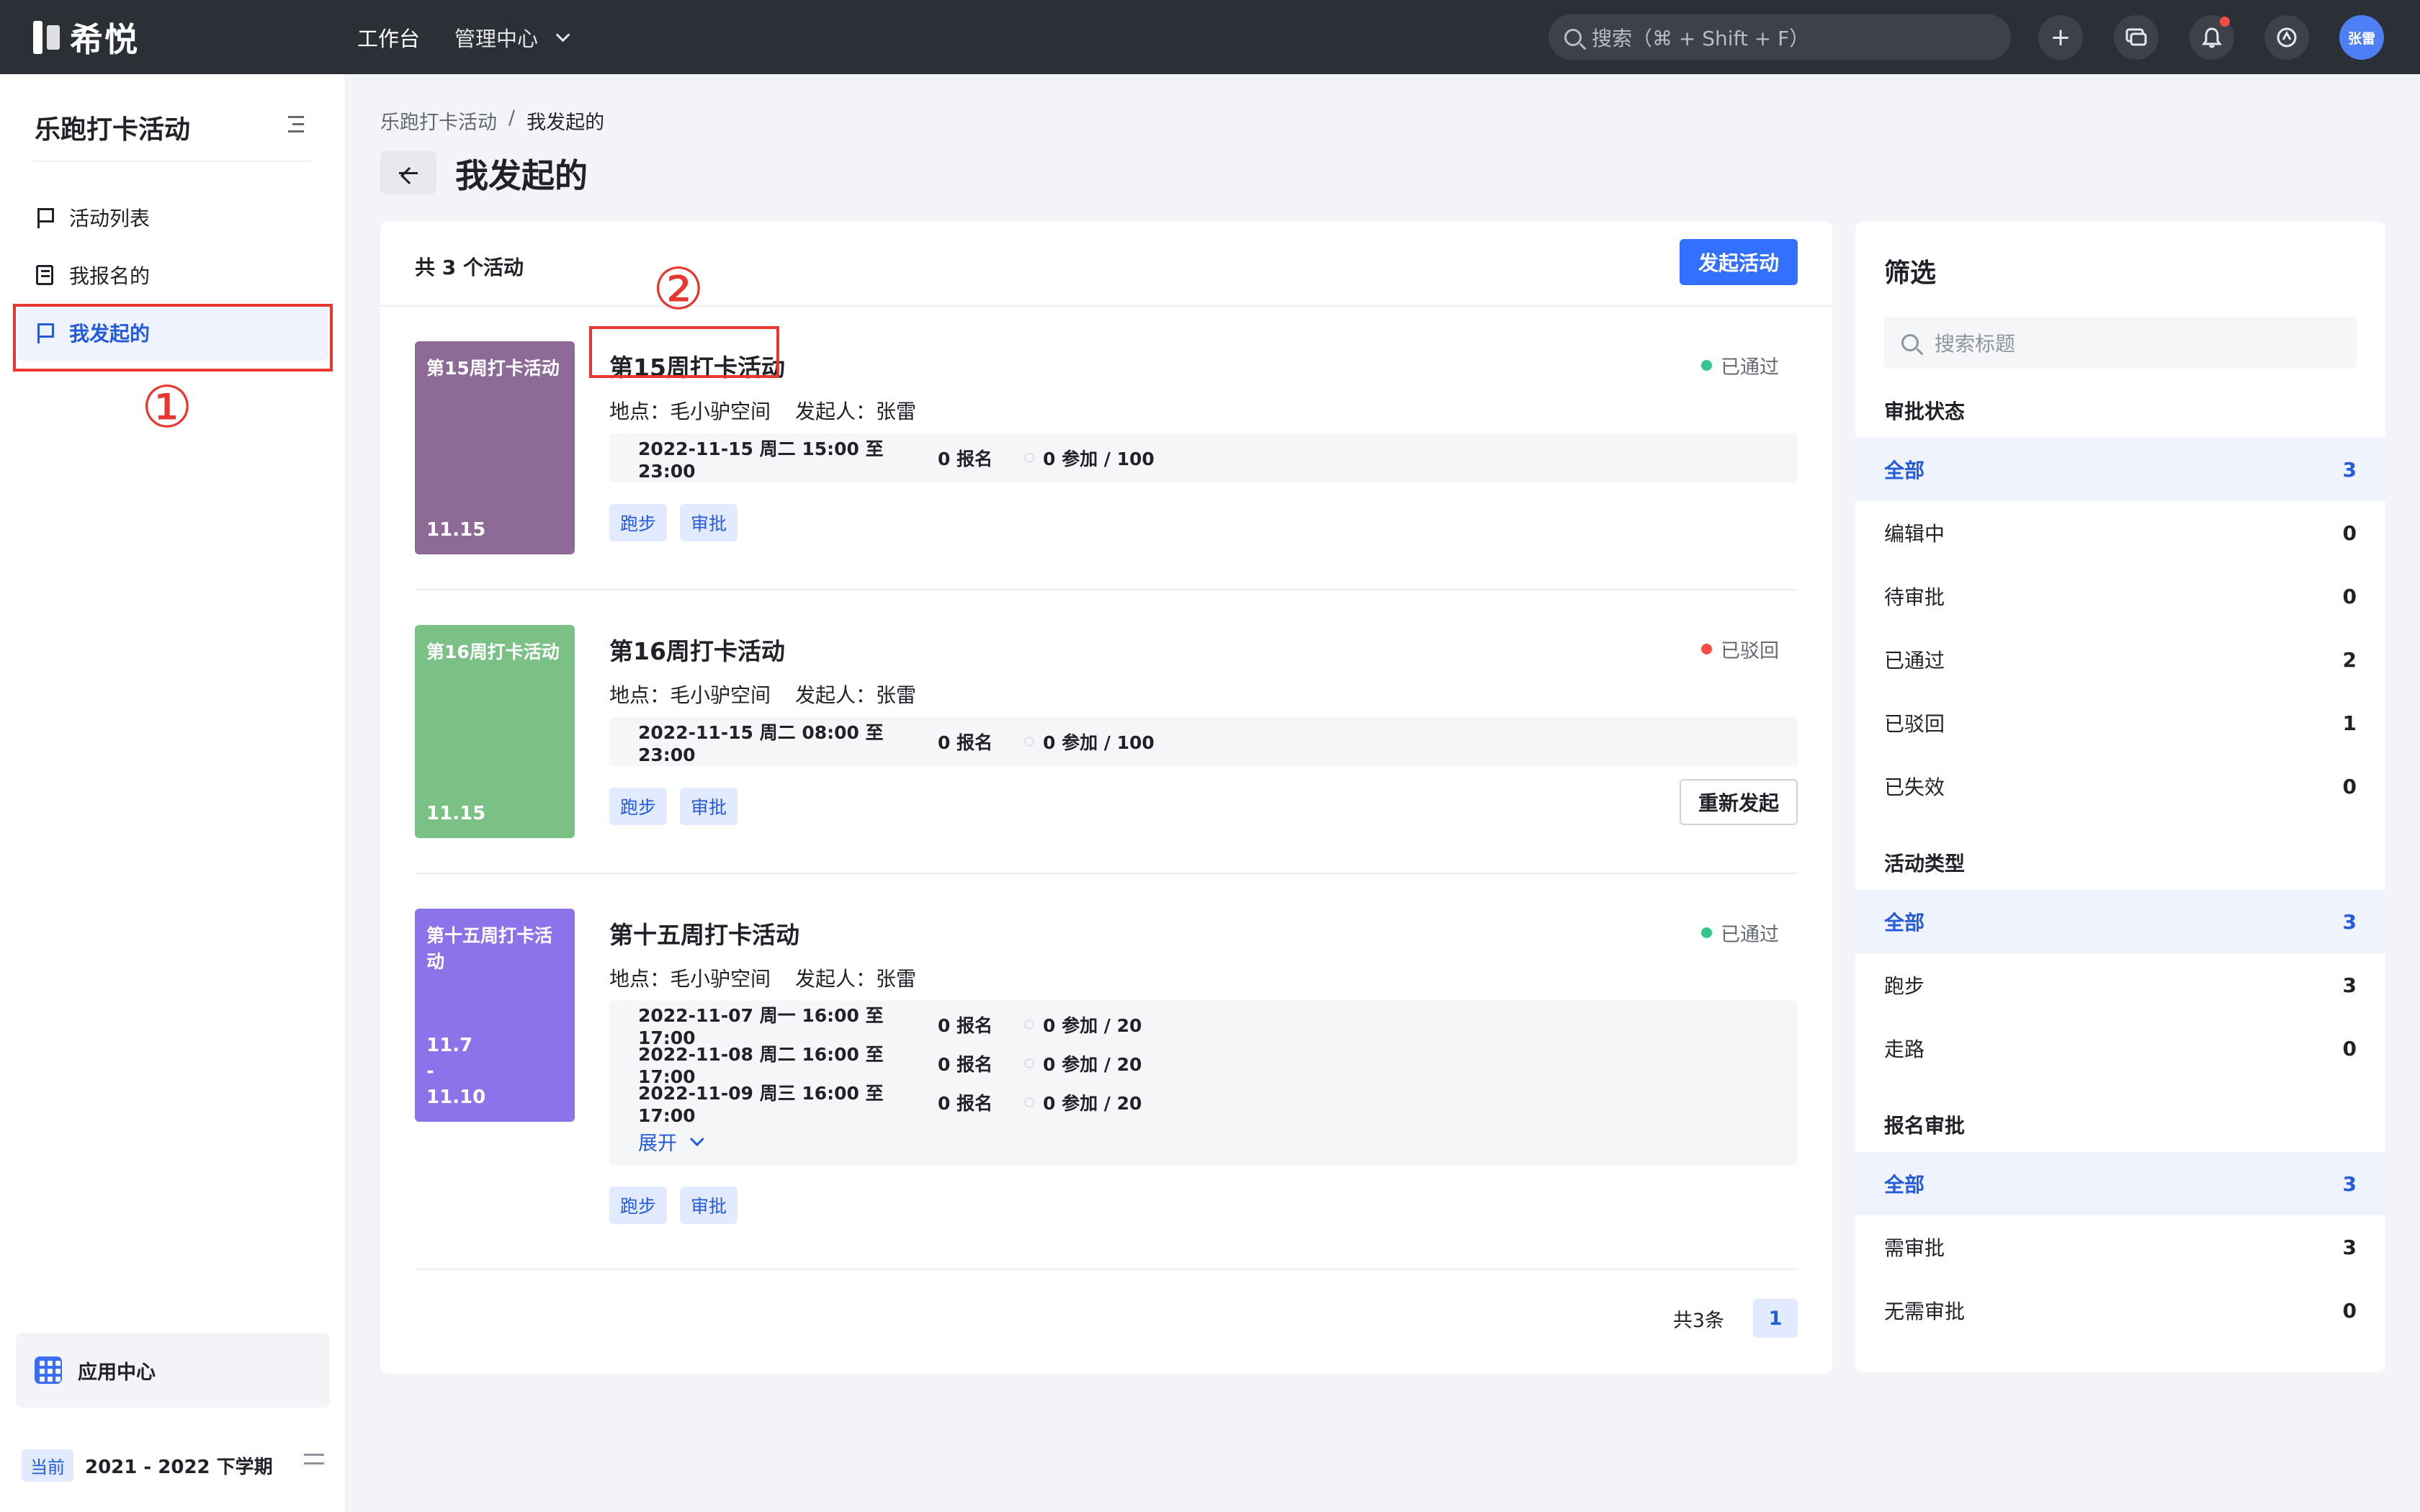 The height and width of the screenshot is (1512, 2420). Describe the element at coordinates (761, 743) in the screenshot. I see `session-time: 2022-11-15 周二 08:00 至 23:00` at that location.